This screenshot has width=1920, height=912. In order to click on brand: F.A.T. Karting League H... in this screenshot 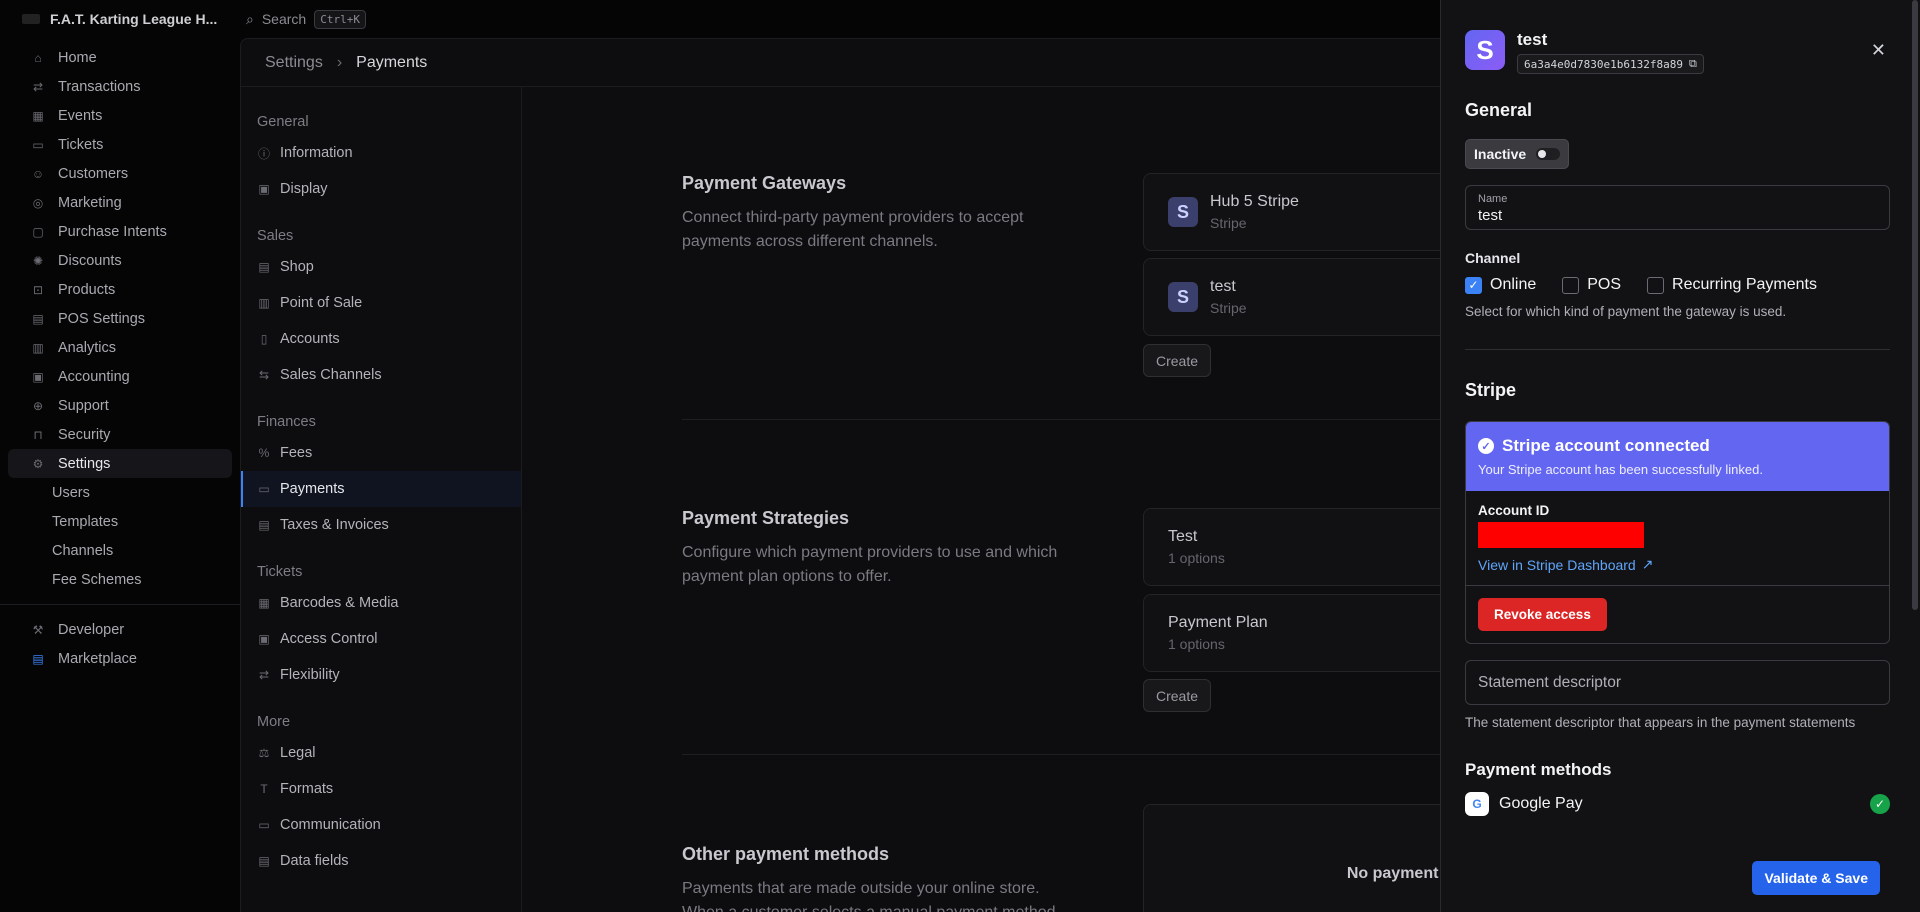, I will do `click(120, 19)`.